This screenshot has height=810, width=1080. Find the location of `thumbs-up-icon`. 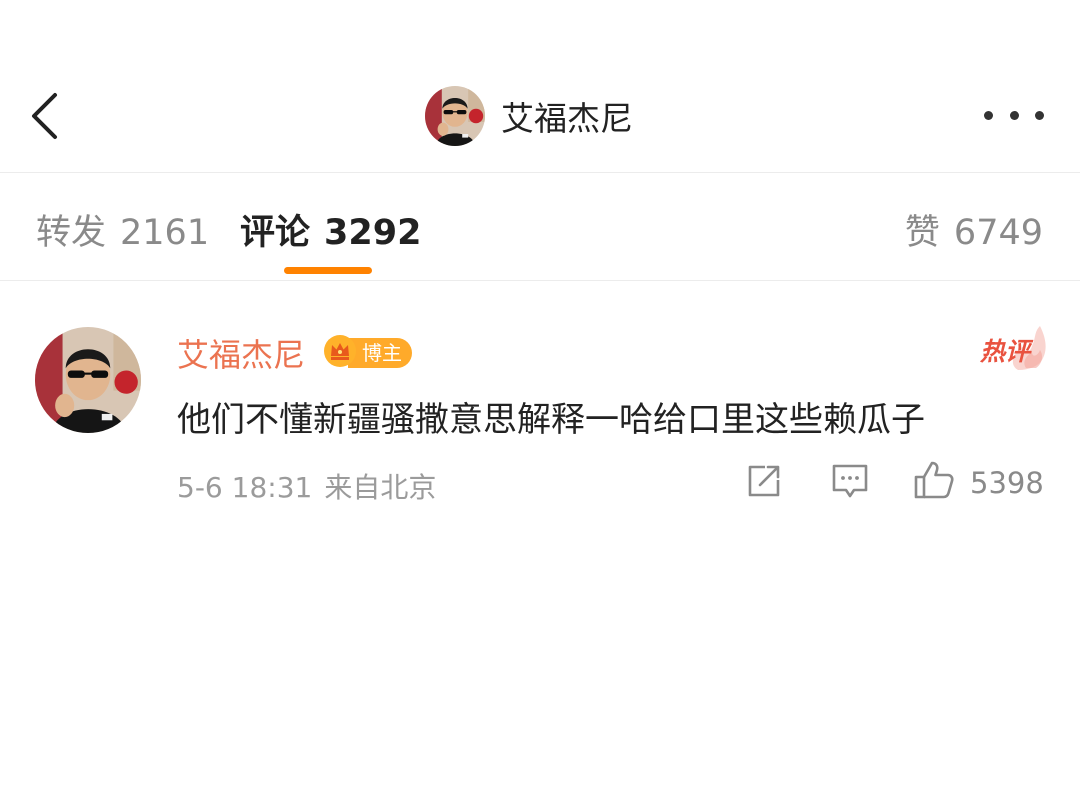

thumbs-up-icon is located at coordinates (934, 480).